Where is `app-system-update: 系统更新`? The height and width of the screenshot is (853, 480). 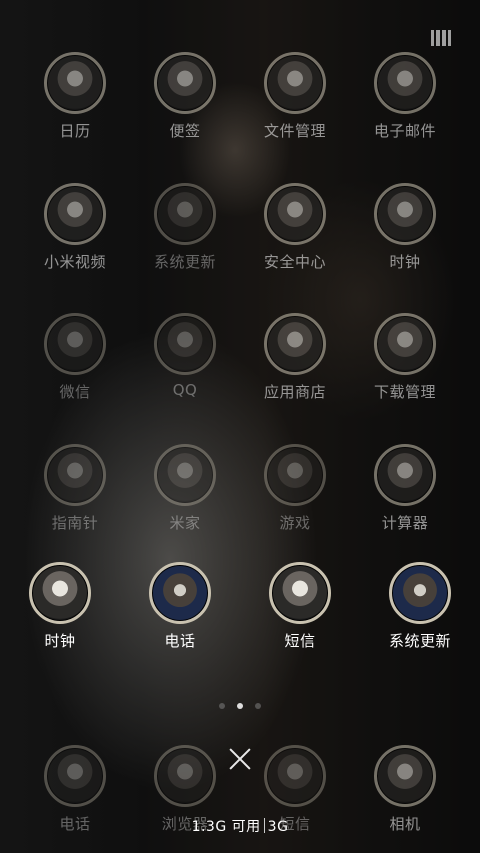 app-system-update: 系统更新 is located at coordinates (185, 227).